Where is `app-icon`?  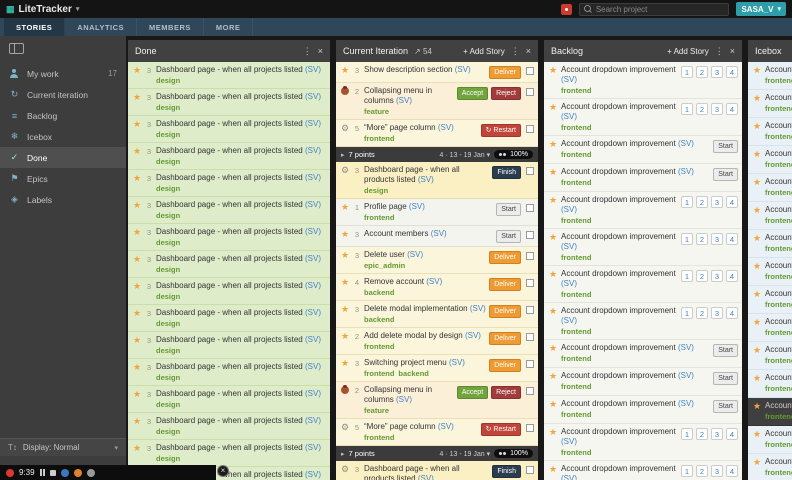 app-icon is located at coordinates (77, 472).